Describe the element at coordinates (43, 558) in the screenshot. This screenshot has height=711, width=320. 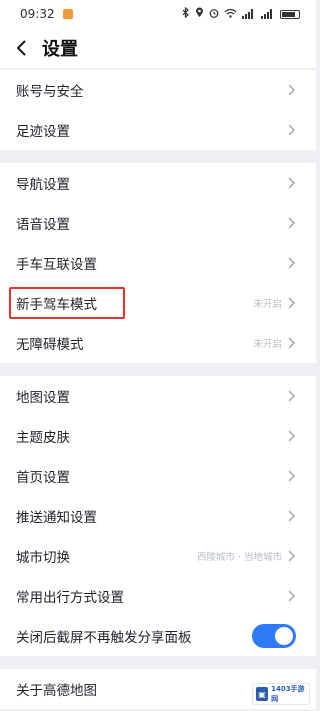
I see `settings-item-label: 城市切换` at that location.